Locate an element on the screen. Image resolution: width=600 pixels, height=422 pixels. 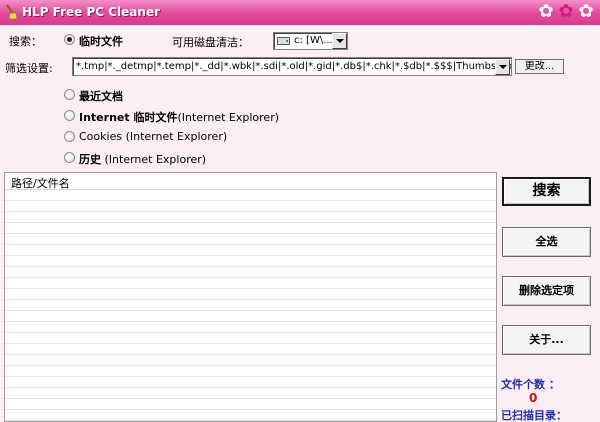
maximize-flower-icon: ✿ is located at coordinates (566, 12).